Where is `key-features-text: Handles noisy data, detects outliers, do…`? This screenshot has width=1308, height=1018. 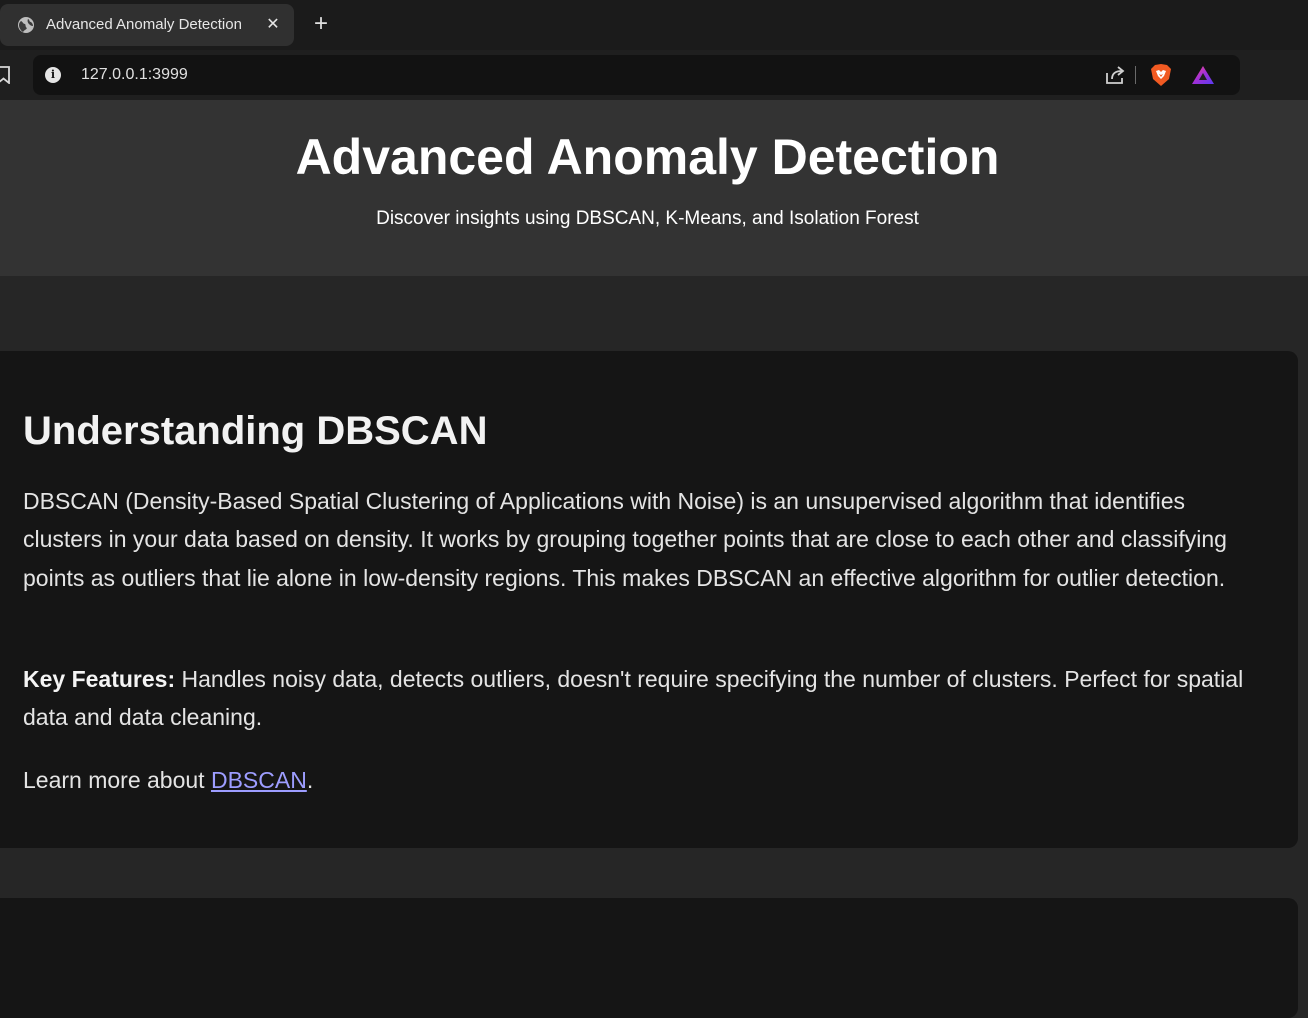
key-features-text: Handles noisy data, detects outliers, do… is located at coordinates (633, 698).